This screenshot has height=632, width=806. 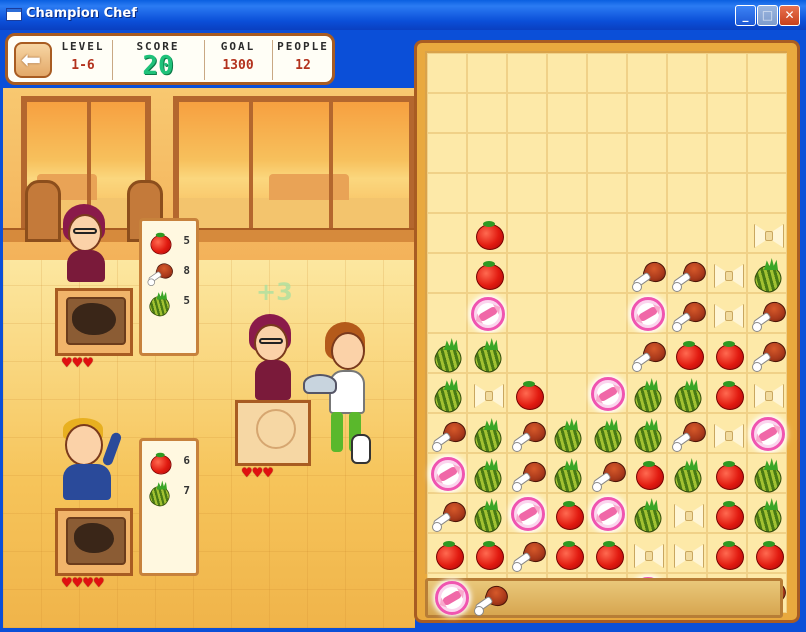 I want to click on minimize-button: _, so click(x=745, y=15).